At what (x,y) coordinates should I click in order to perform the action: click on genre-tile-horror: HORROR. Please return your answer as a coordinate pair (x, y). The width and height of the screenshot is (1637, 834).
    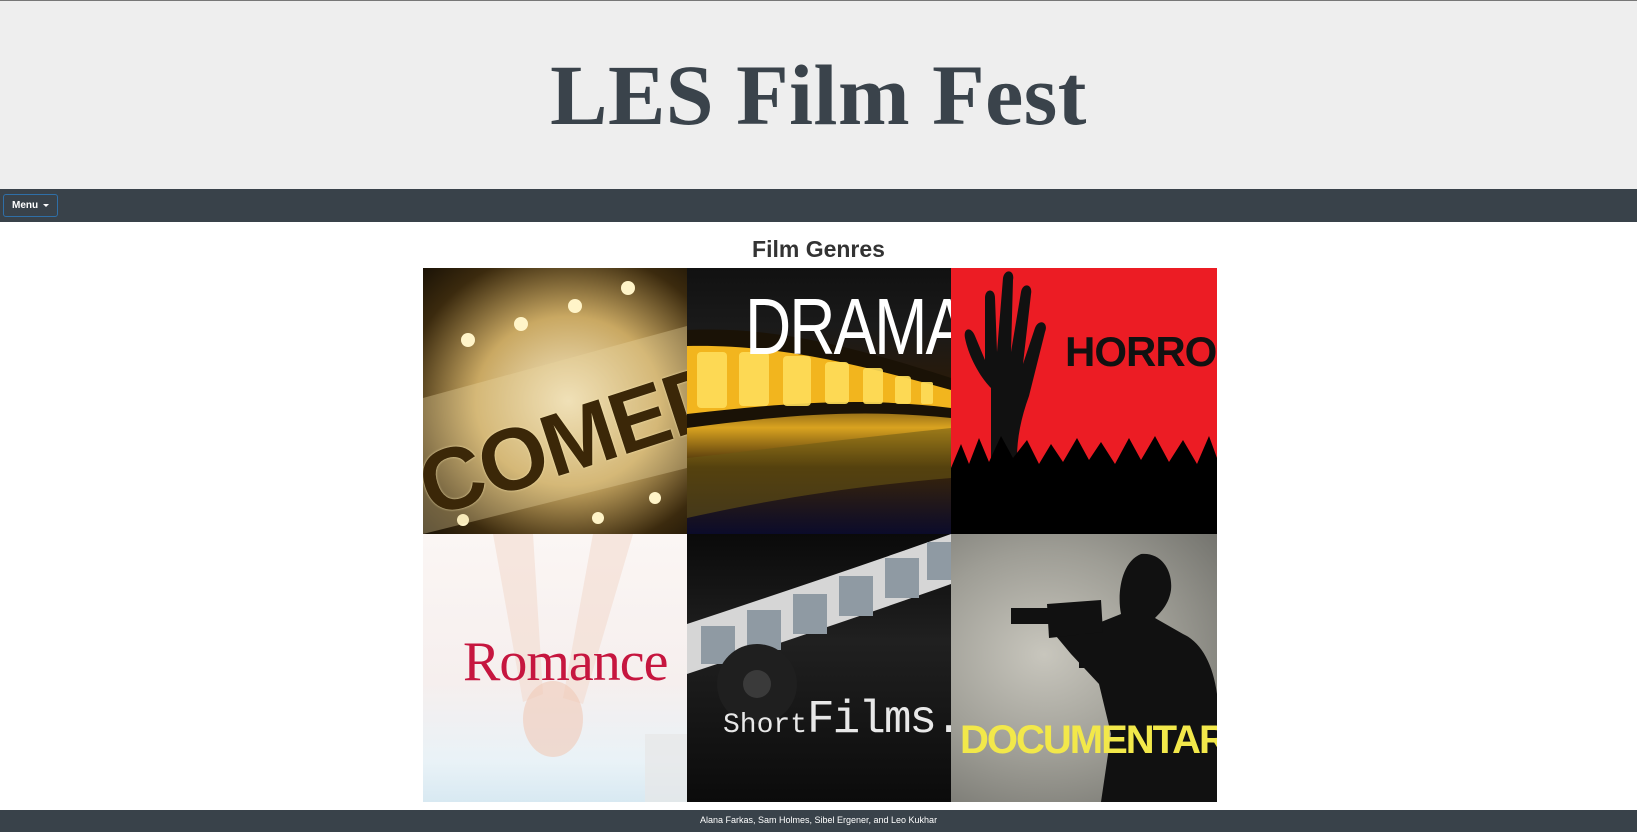
    Looking at the image, I should click on (1084, 401).